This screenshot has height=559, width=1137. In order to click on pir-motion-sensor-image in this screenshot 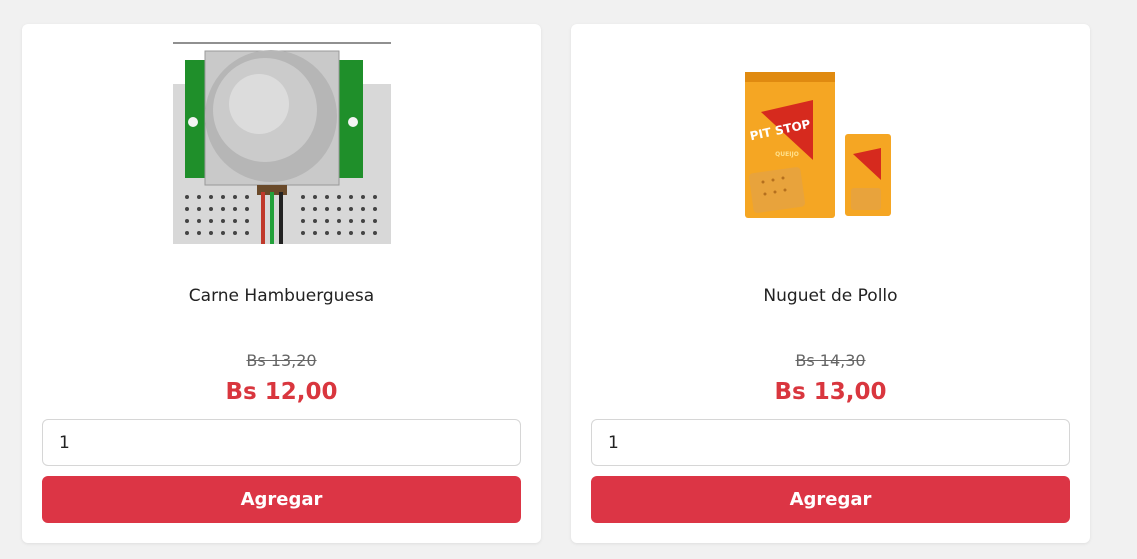, I will do `click(281, 143)`.